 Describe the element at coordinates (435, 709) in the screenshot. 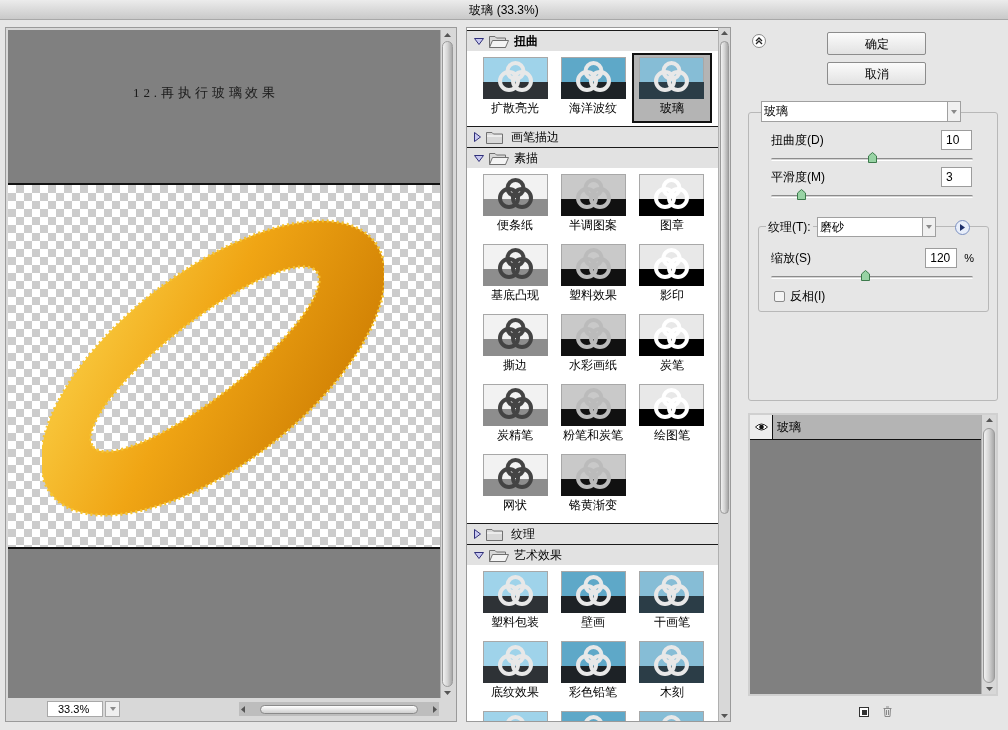

I see `scroll-right-arrow-icon` at that location.